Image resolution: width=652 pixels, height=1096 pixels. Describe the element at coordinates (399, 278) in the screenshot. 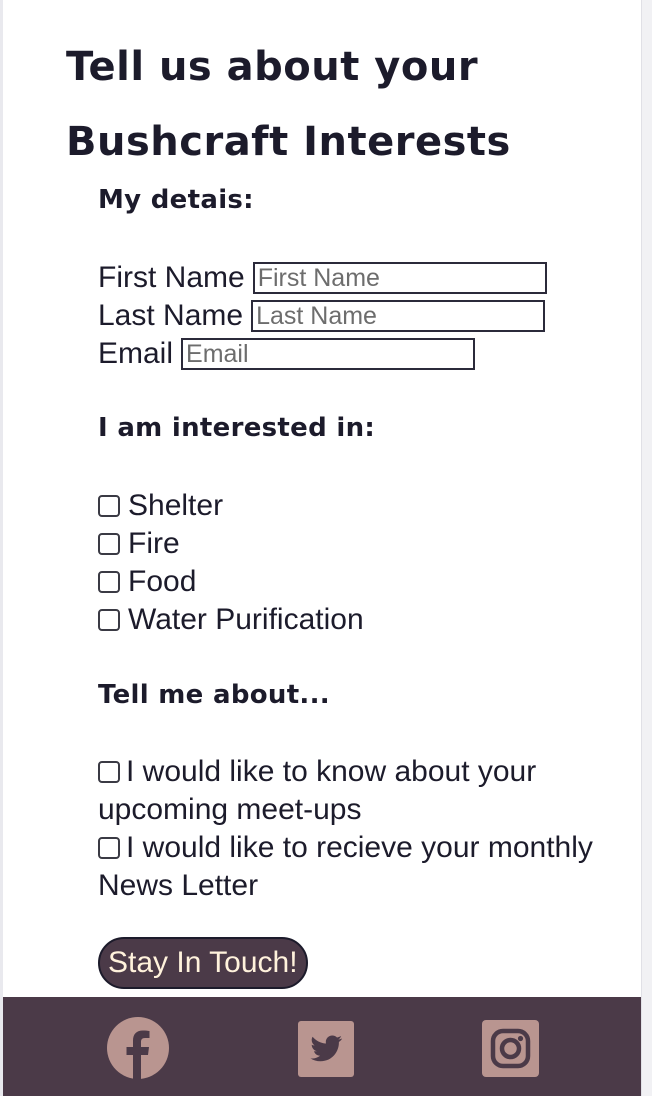

I see `first-name-input` at that location.